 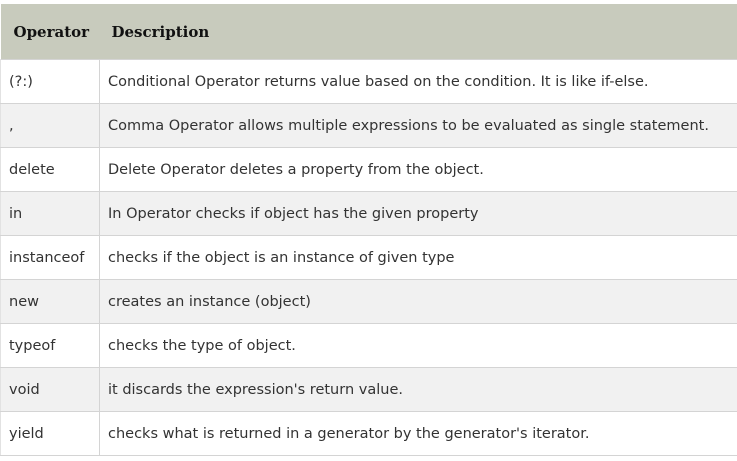 What do you see at coordinates (50, 213) in the screenshot?
I see `operator-cell: in` at bounding box center [50, 213].